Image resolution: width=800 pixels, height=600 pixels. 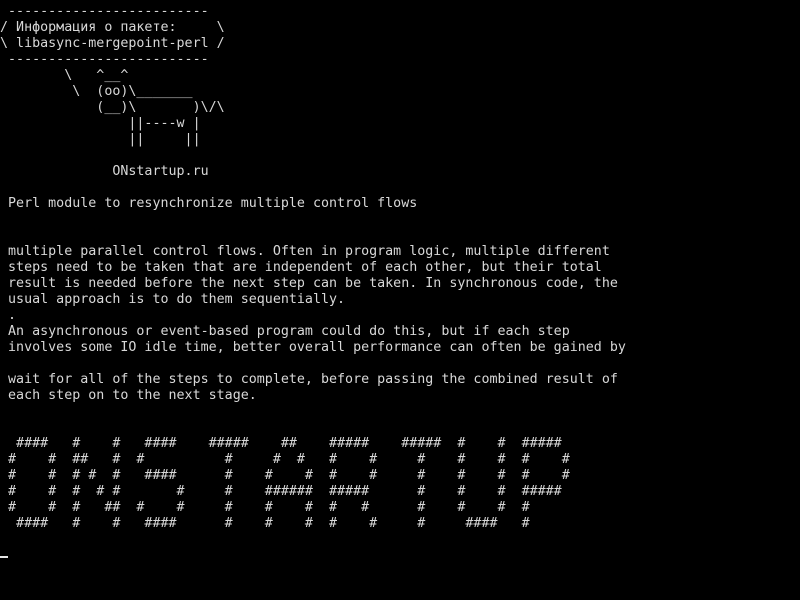 What do you see at coordinates (265, 507) in the screenshot?
I see `terminal-line: # # # ## # # # # # # # # # # #` at bounding box center [265, 507].